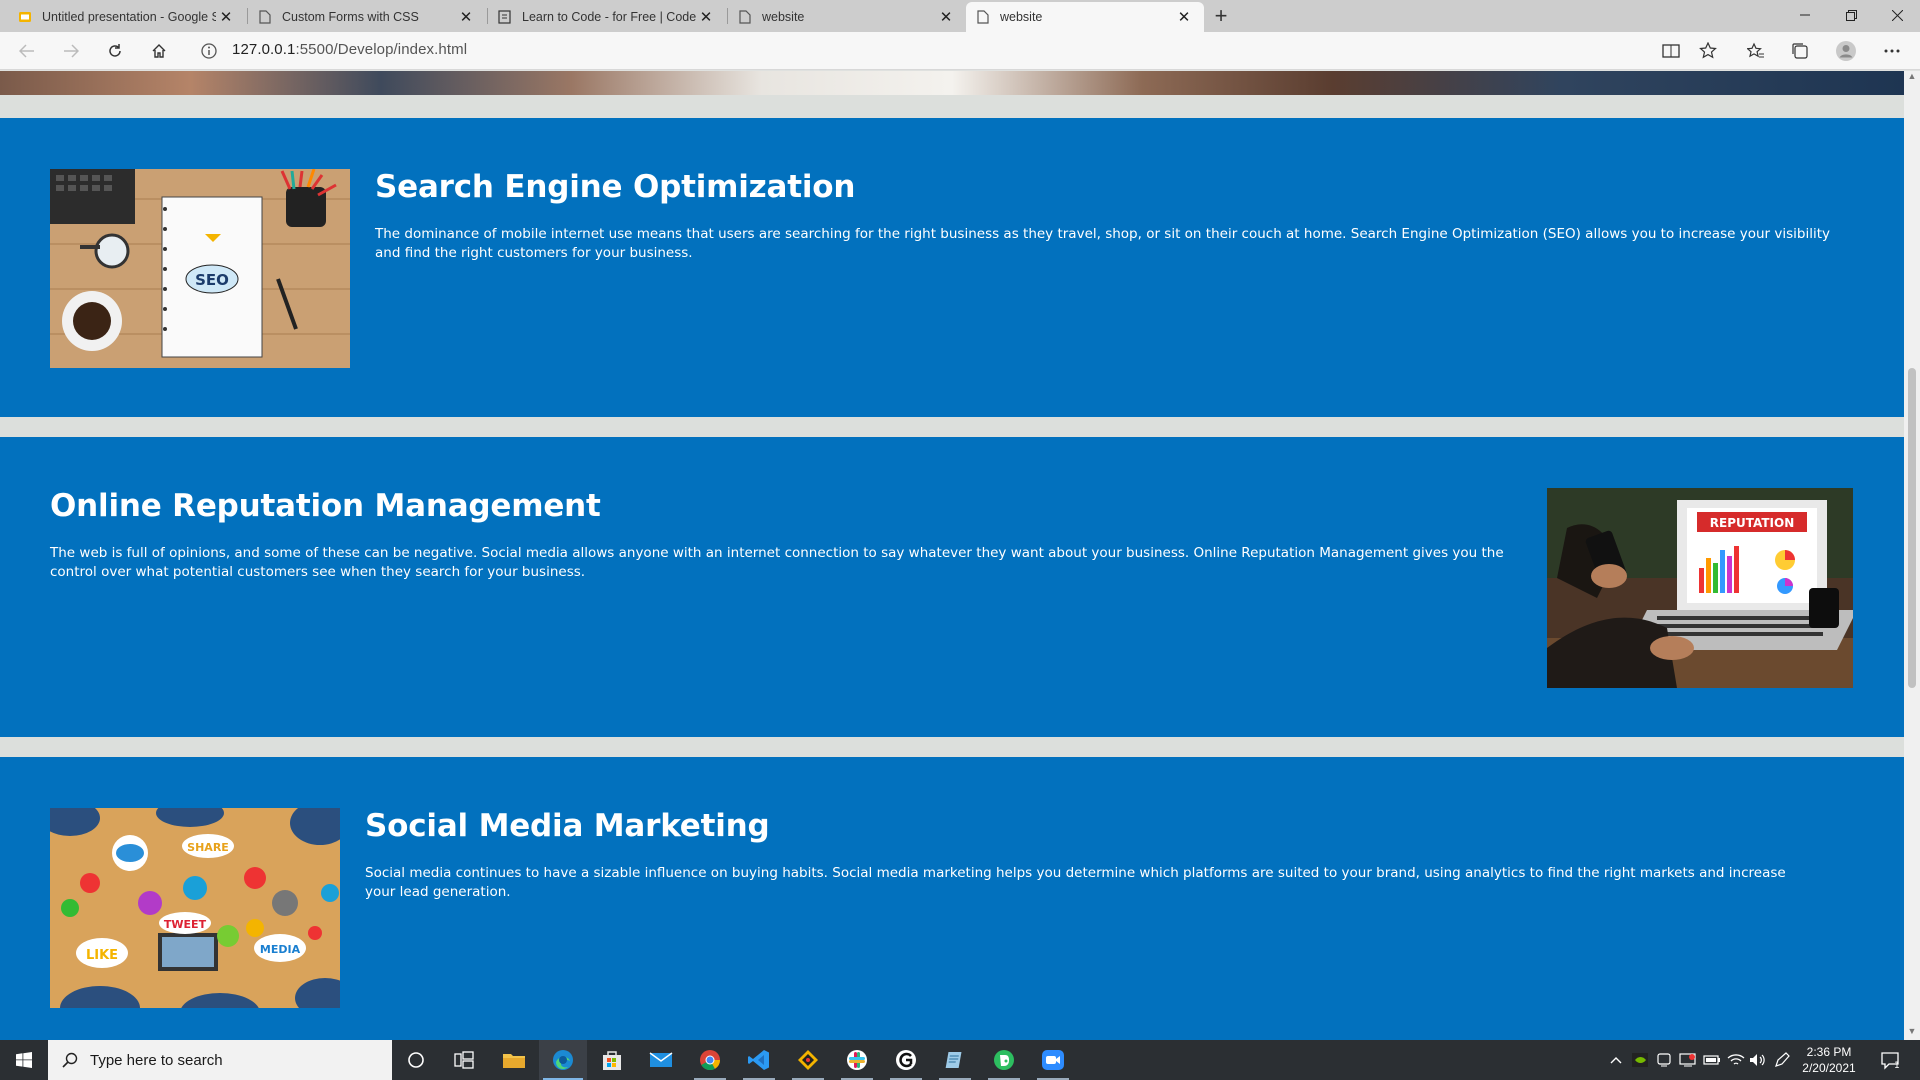  I want to click on battery-icon, so click(1712, 1060).